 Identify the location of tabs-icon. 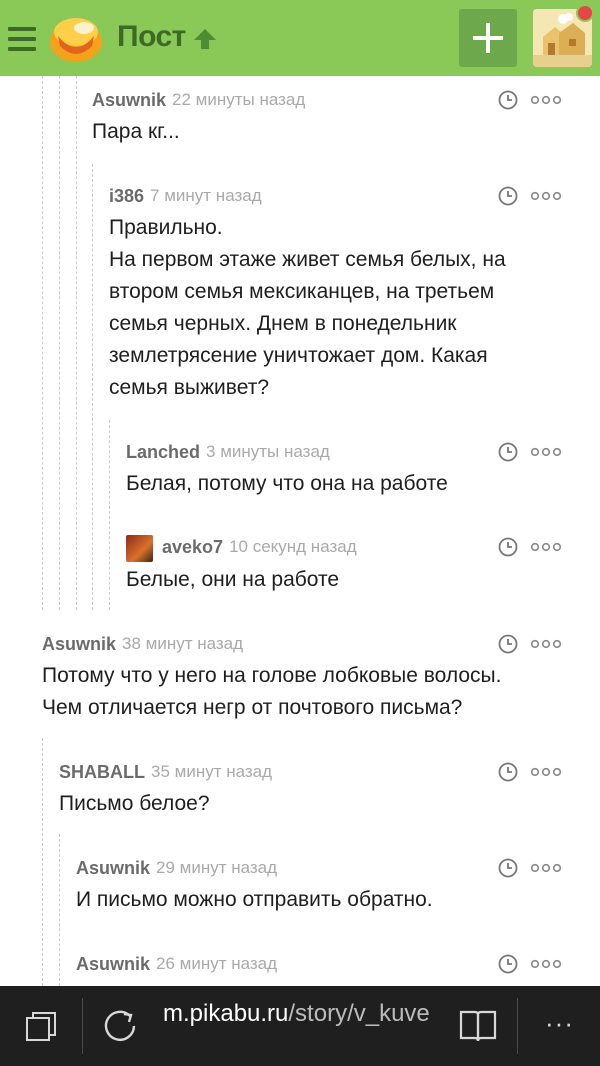
(41, 1027).